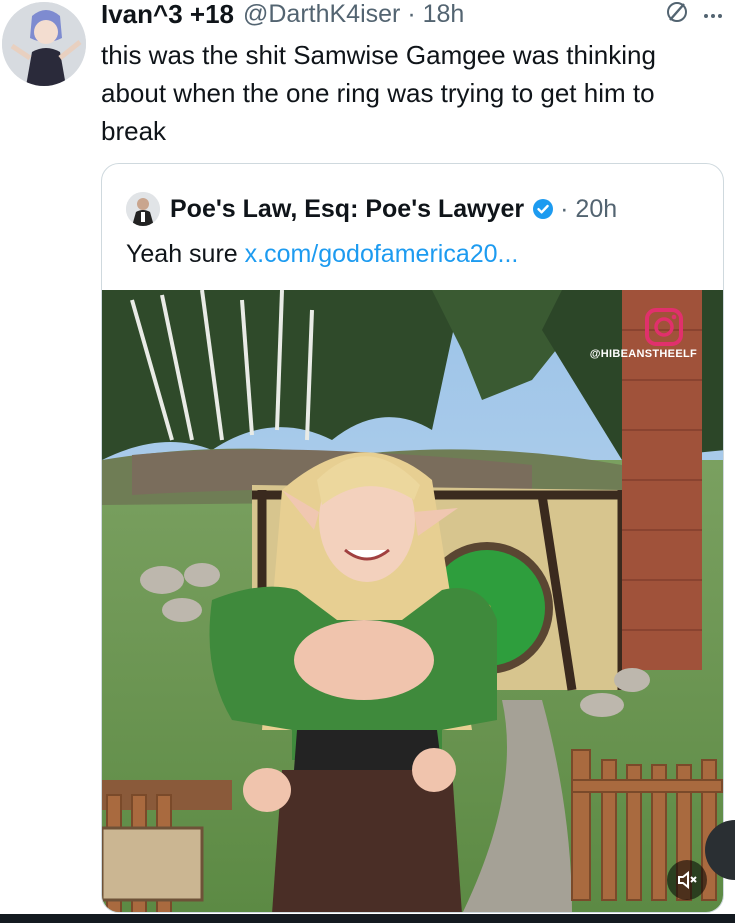 The width and height of the screenshot is (735, 923). Describe the element at coordinates (677, 14) in the screenshot. I see `grok-icon` at that location.